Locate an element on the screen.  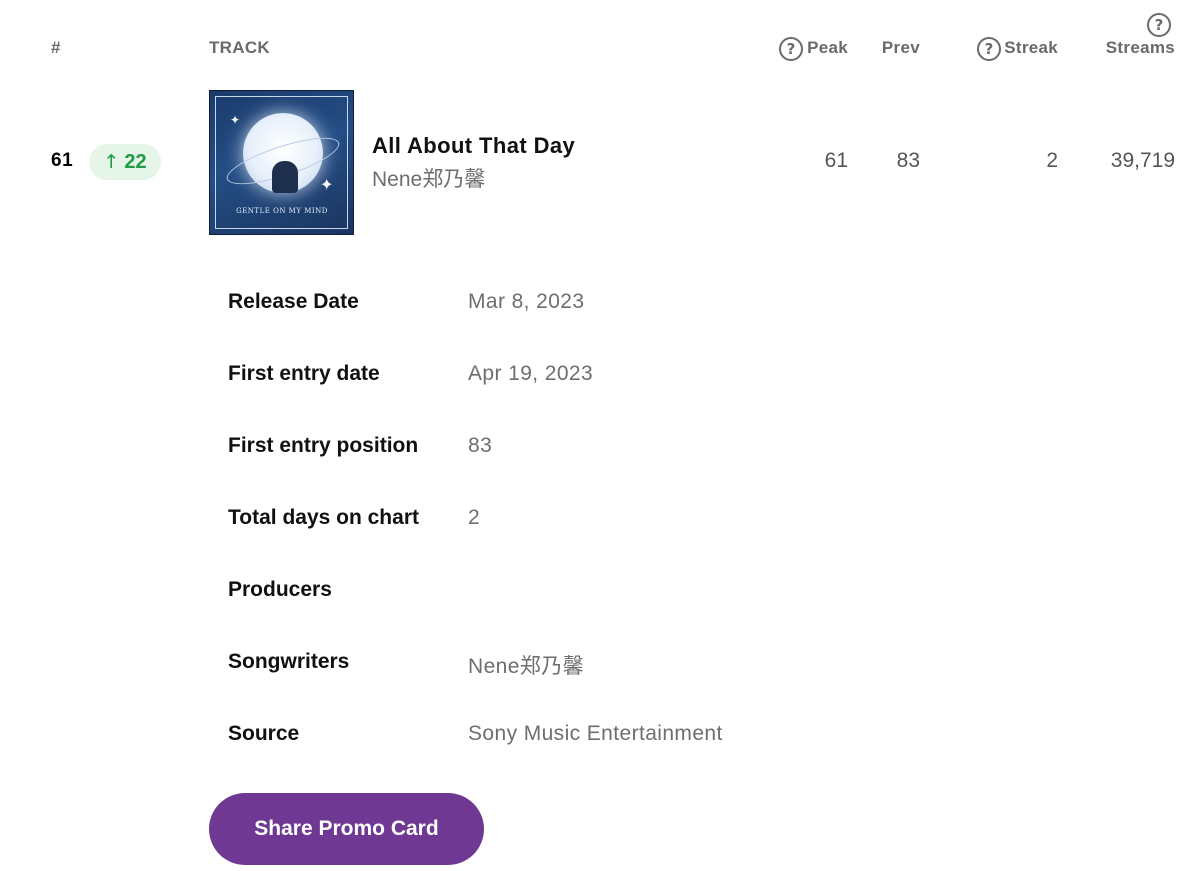
detail-value-total-days: 2 is located at coordinates (474, 517).